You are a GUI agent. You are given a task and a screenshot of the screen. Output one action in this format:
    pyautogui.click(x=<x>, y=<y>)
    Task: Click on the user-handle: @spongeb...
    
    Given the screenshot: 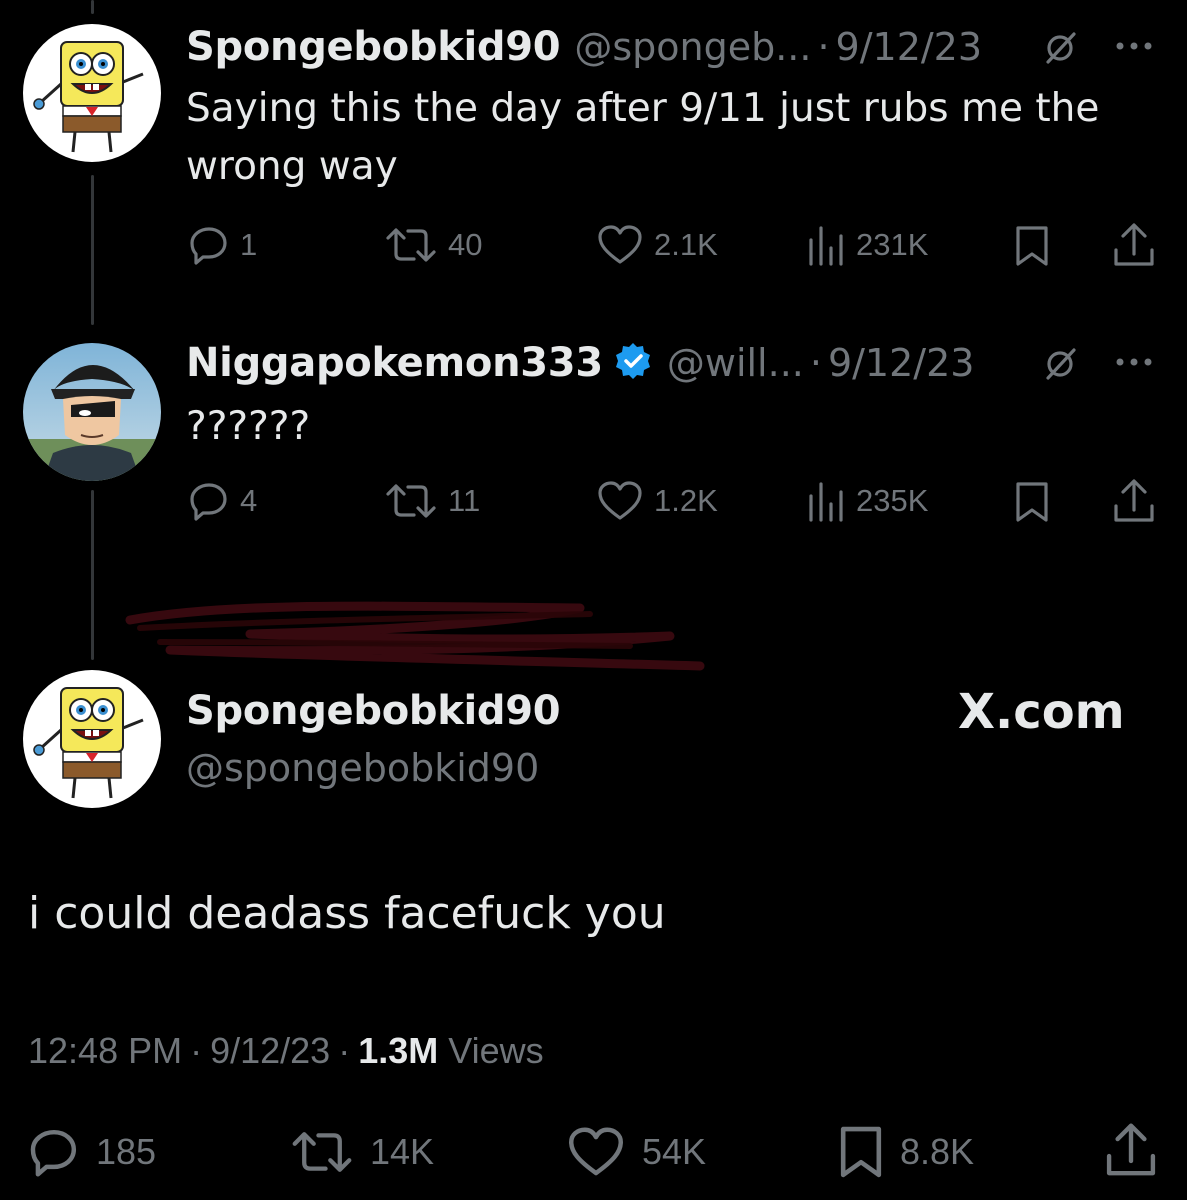 What is the action you would take?
    pyautogui.click(x=692, y=47)
    